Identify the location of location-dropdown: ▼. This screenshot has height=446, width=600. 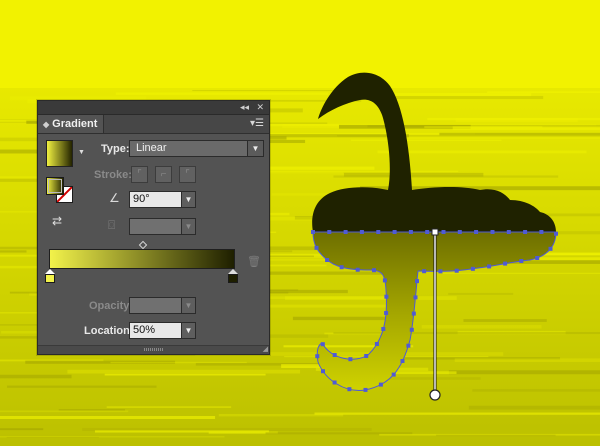
(188, 330).